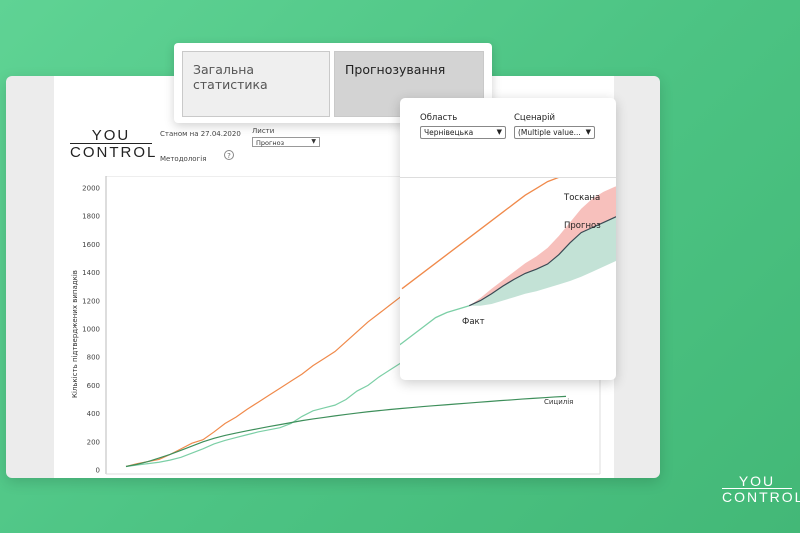 The width and height of the screenshot is (800, 533). I want to click on y-tick-label: 2000, so click(91, 189).